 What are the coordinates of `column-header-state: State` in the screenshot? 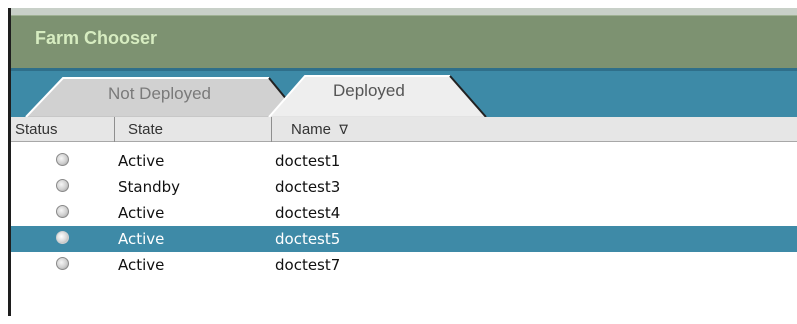 It's located at (193, 129).